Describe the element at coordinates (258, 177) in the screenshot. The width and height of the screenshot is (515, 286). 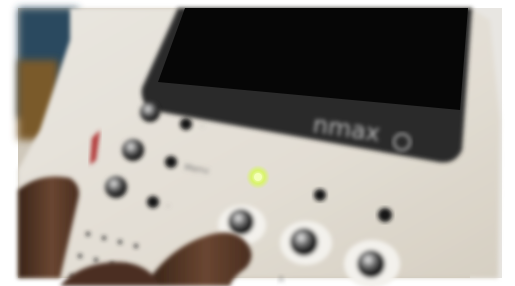
I see `status-led` at that location.